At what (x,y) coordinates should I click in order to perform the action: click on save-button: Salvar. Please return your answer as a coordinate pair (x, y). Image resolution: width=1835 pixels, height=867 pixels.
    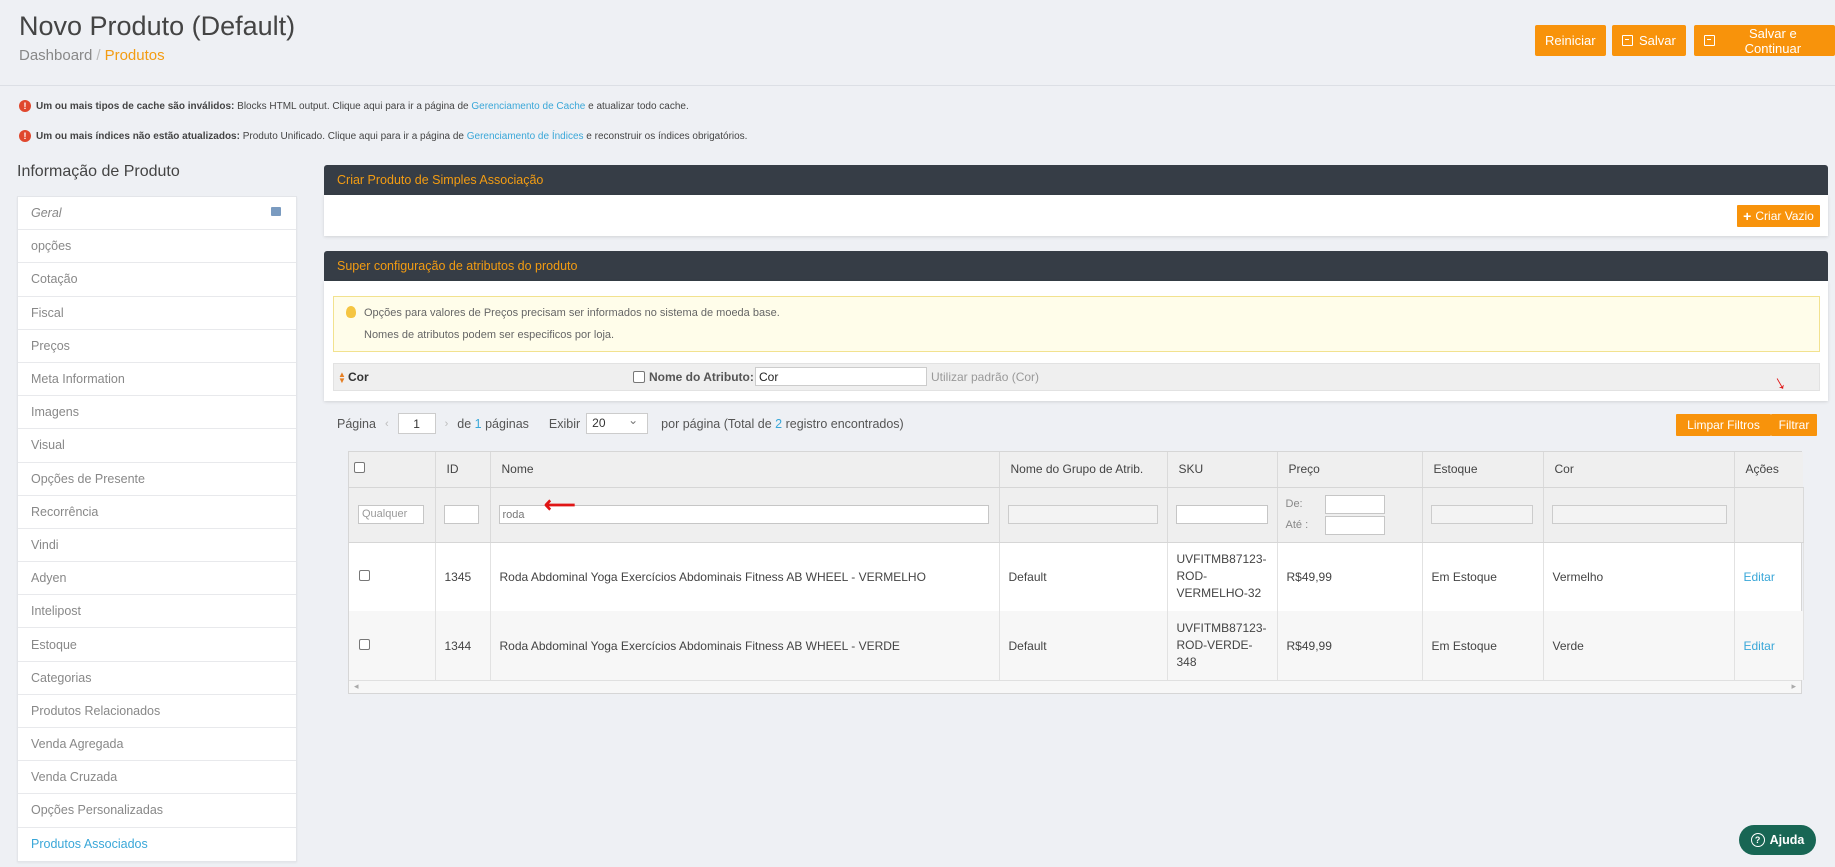
    Looking at the image, I should click on (1649, 40).